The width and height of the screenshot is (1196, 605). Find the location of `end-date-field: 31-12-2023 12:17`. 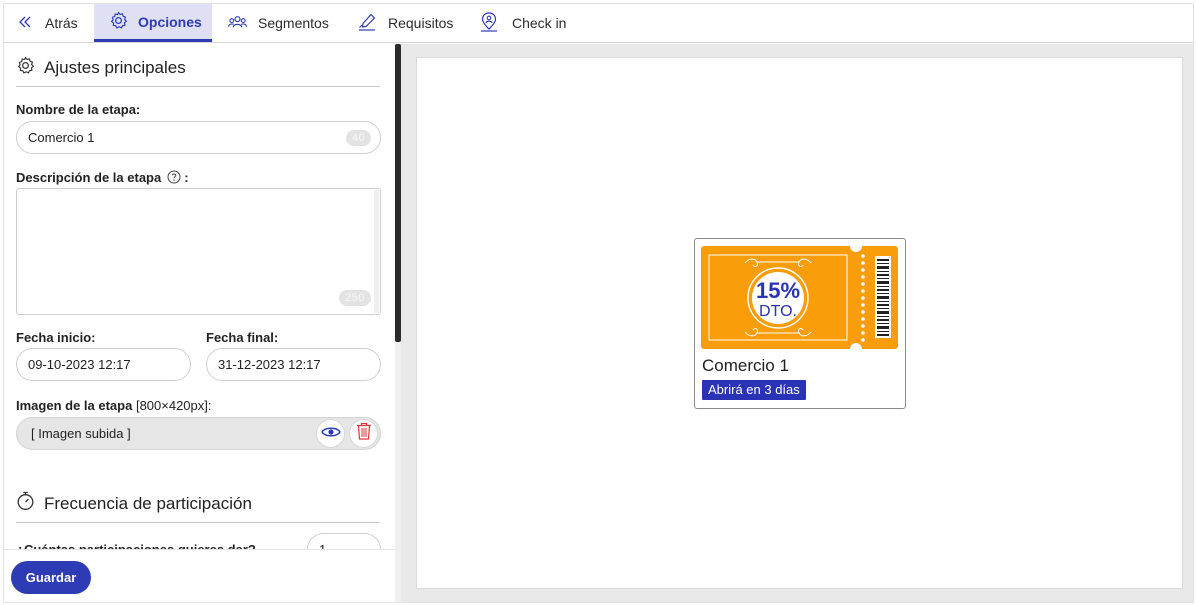

end-date-field: 31-12-2023 12:17 is located at coordinates (293, 364).